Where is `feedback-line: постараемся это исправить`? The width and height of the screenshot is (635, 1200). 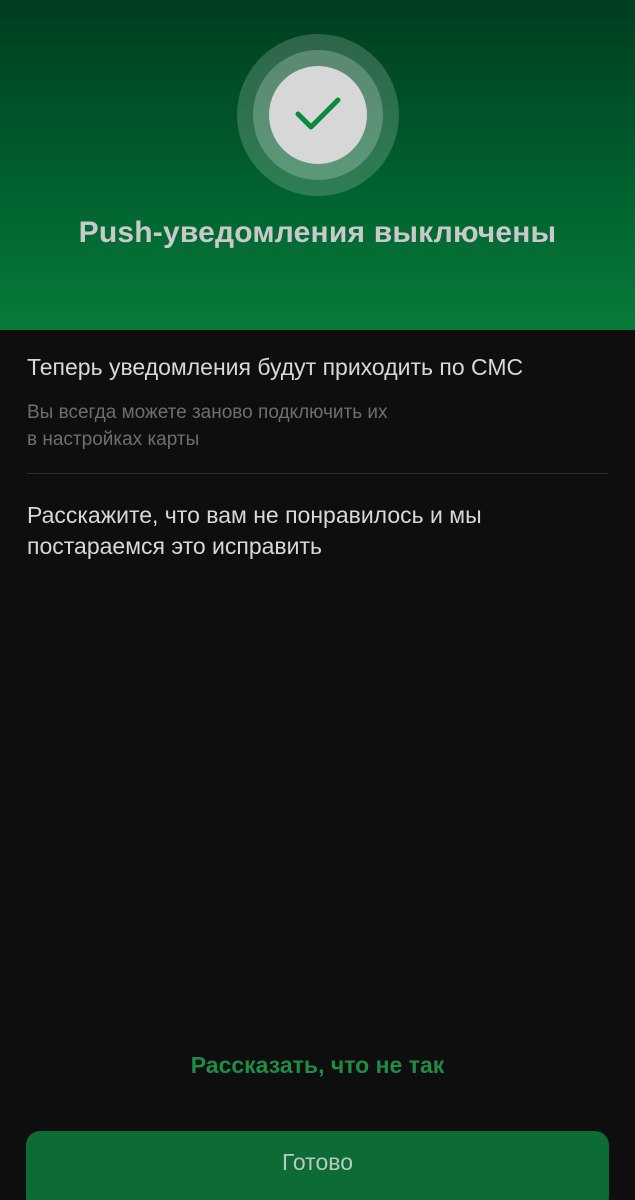
feedback-line: постараемся это исправить is located at coordinates (175, 546).